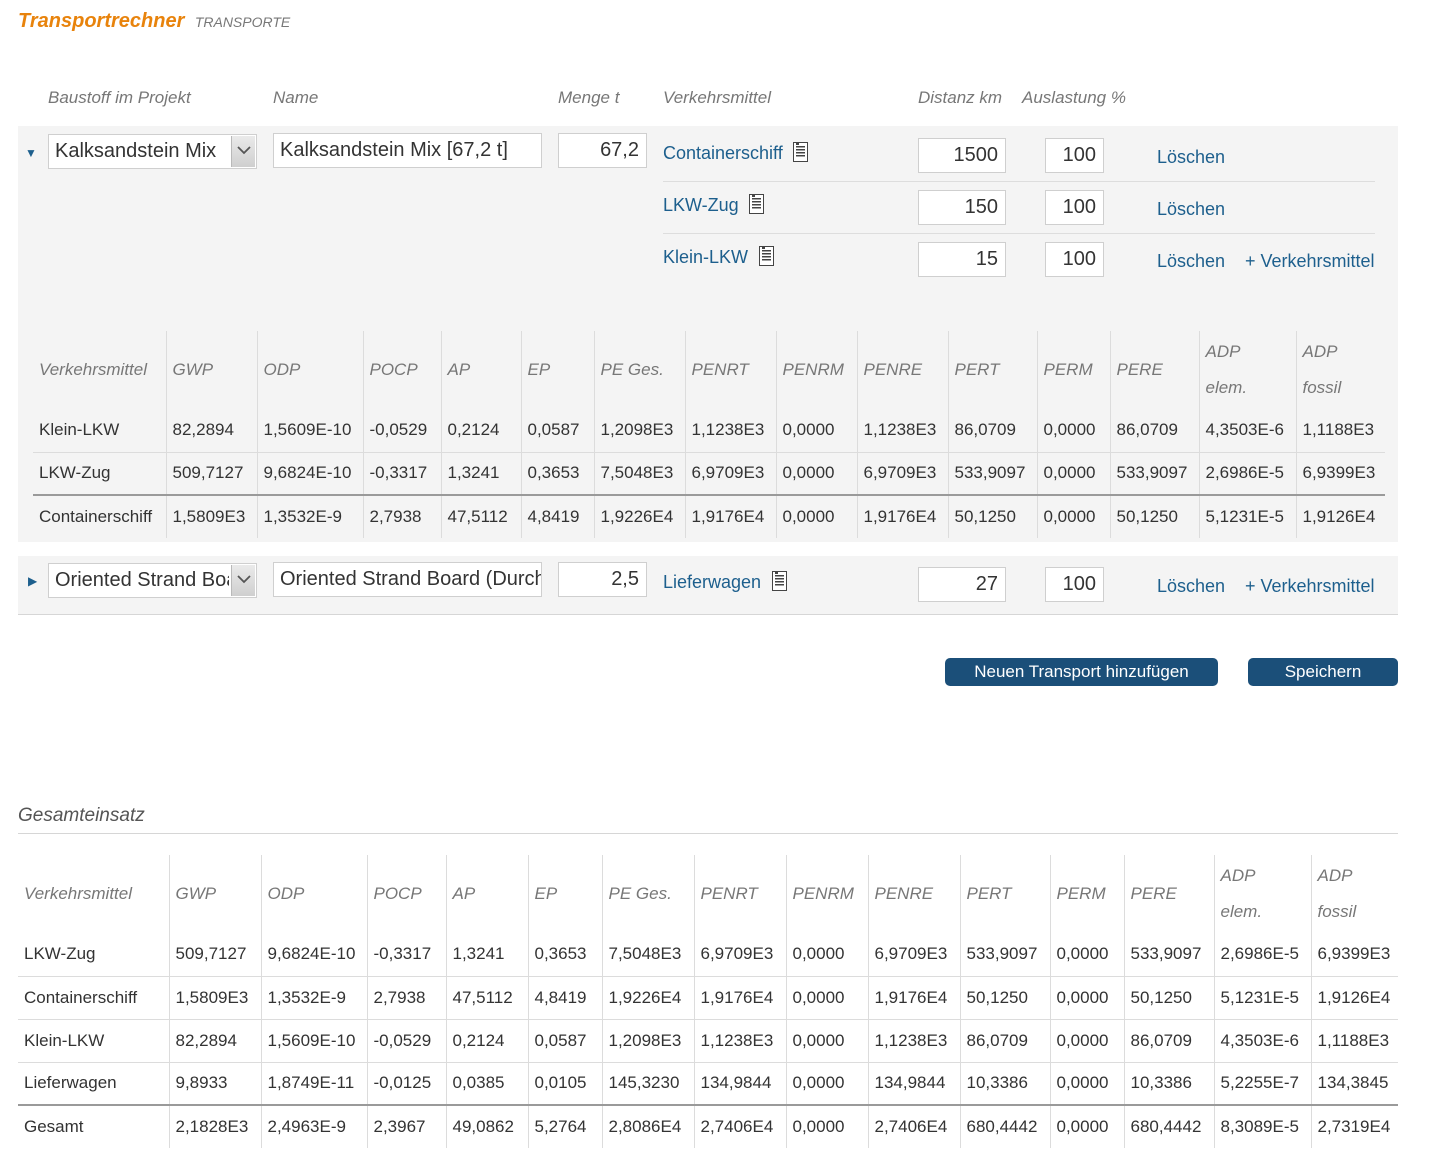 The width and height of the screenshot is (1434, 1159). What do you see at coordinates (602, 150) in the screenshot?
I see `menge-input-1: 67,2` at bounding box center [602, 150].